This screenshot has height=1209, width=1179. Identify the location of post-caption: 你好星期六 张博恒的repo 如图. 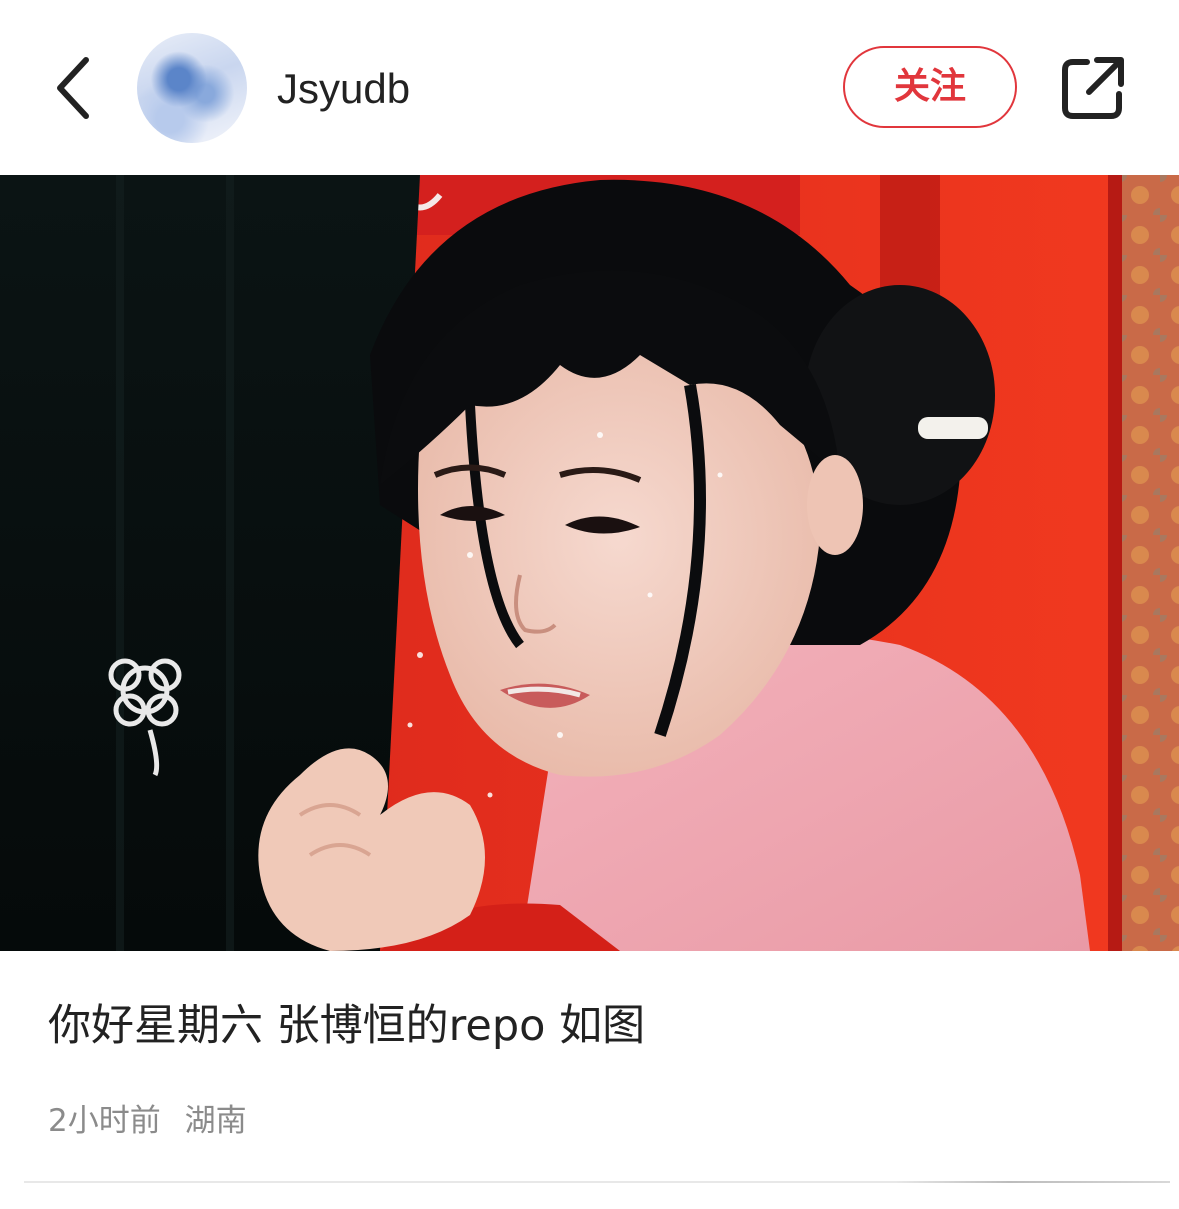
(347, 1026).